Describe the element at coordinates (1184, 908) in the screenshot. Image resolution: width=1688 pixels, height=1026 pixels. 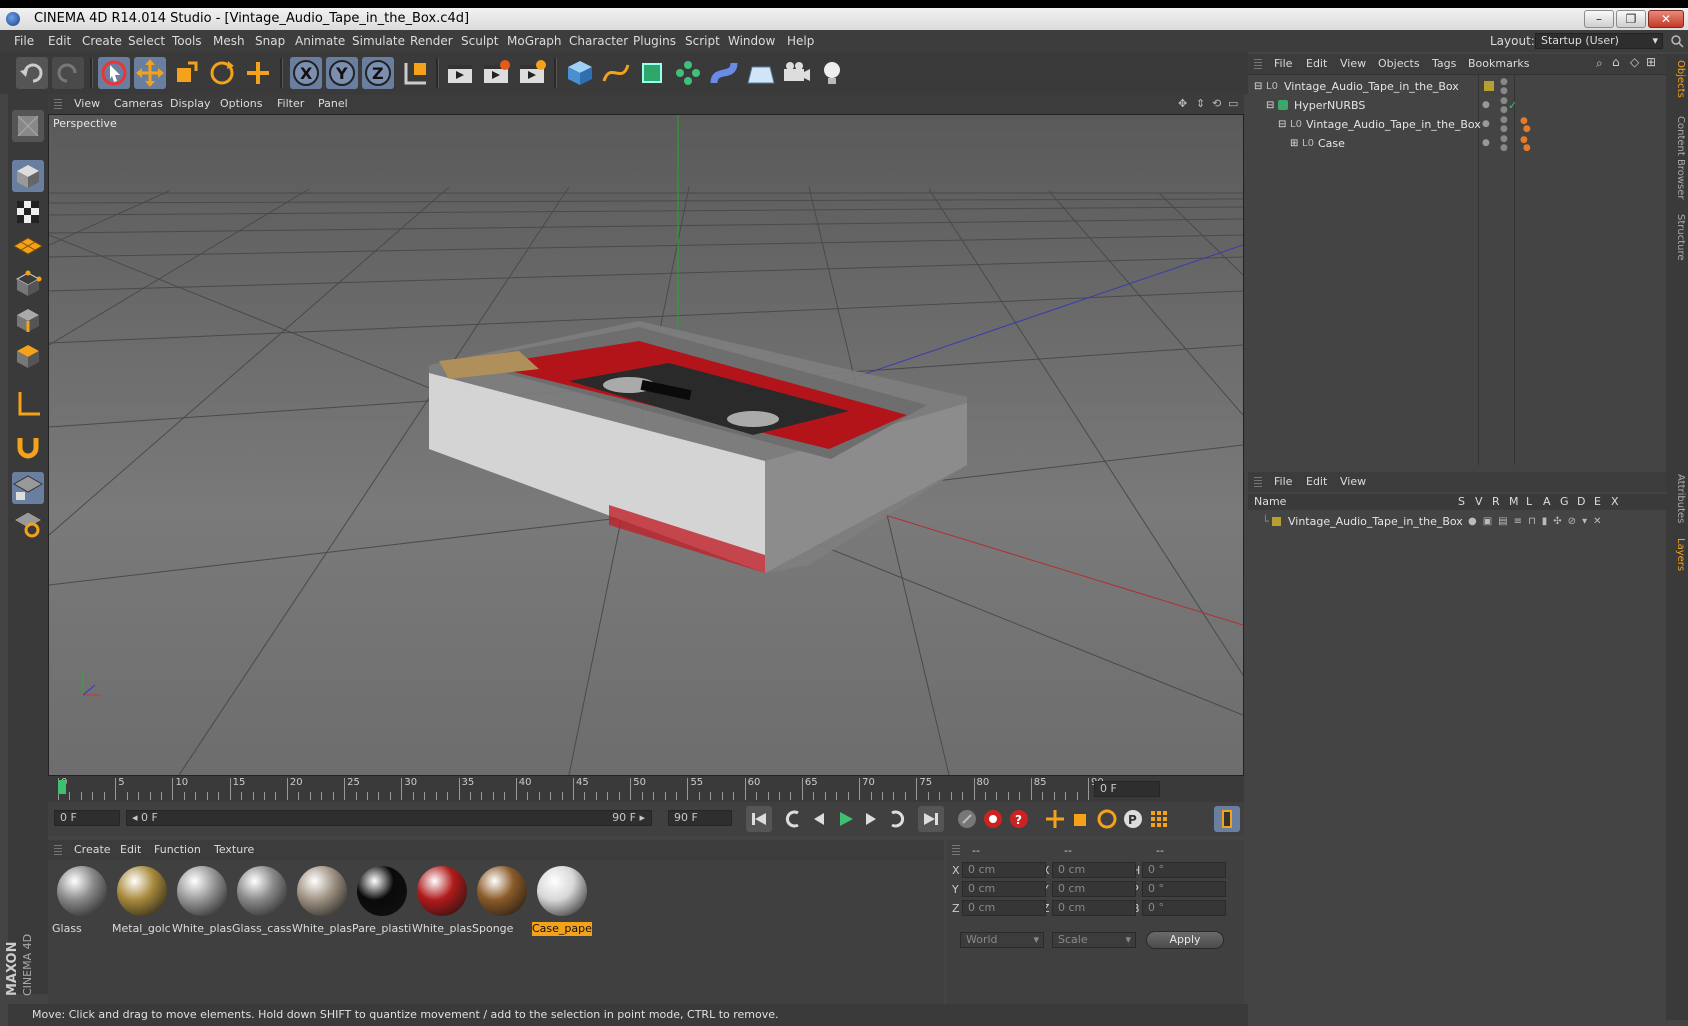
I see `coord-rotation-field: 0 °` at that location.